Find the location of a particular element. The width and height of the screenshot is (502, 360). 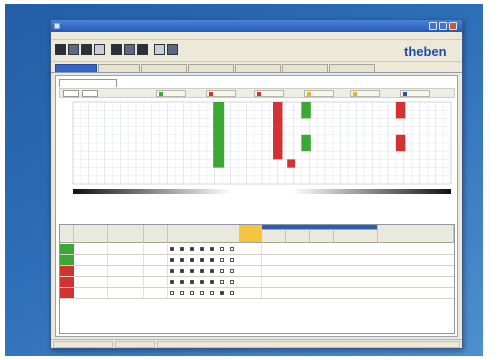

new-file-icon is located at coordinates (60, 49).